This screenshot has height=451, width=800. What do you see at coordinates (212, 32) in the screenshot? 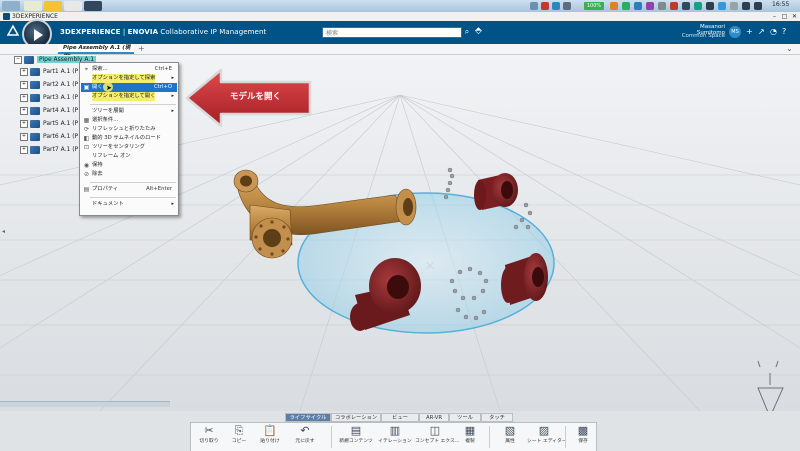
I see `app-subtitle: Collaborative IP Management` at bounding box center [212, 32].